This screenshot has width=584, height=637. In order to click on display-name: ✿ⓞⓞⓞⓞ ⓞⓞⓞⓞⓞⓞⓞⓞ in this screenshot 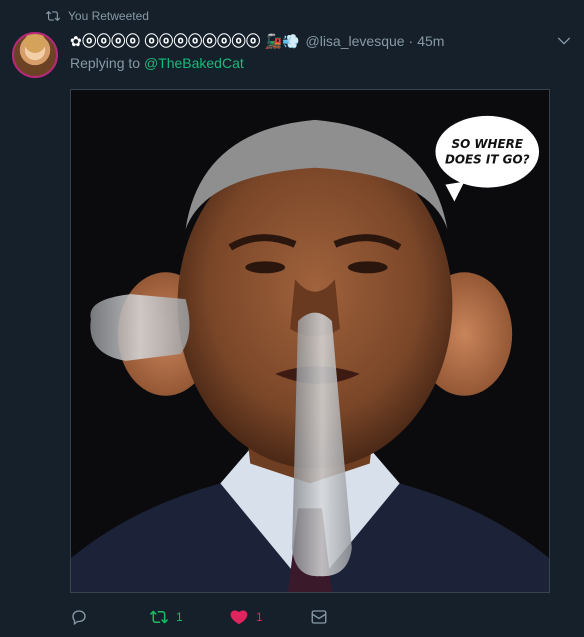, I will do `click(165, 41)`.